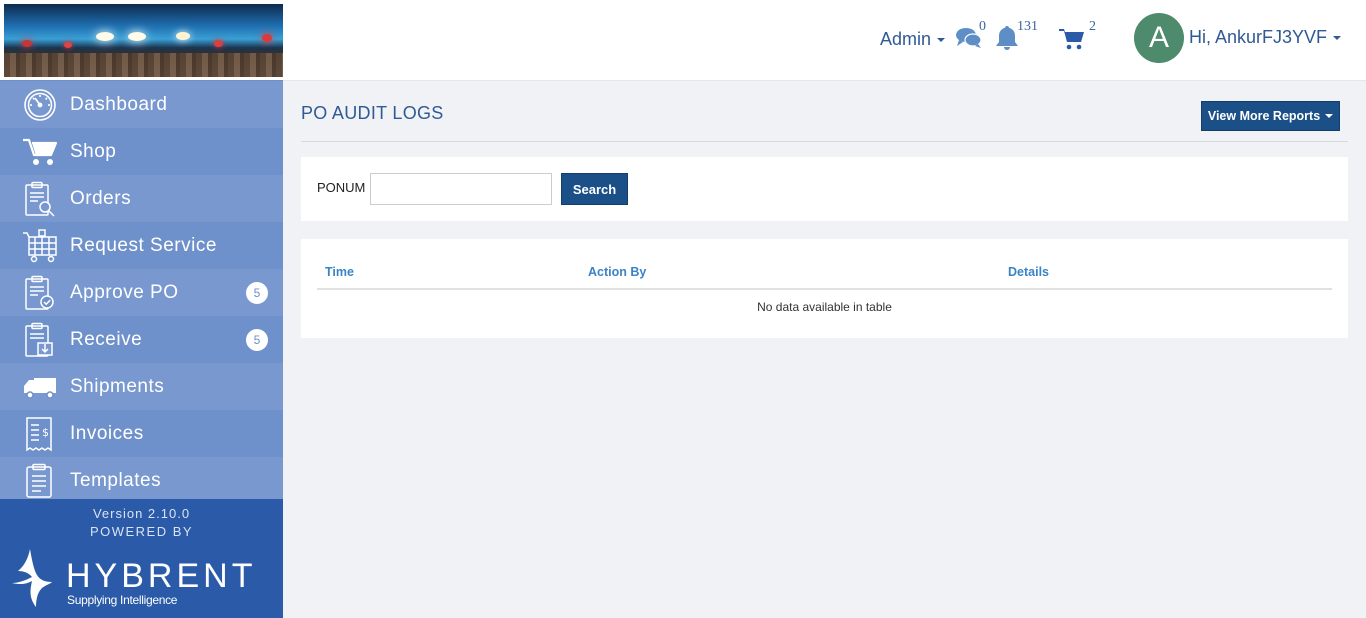 This screenshot has width=1366, height=618. I want to click on column-header-details: Details, so click(1028, 272).